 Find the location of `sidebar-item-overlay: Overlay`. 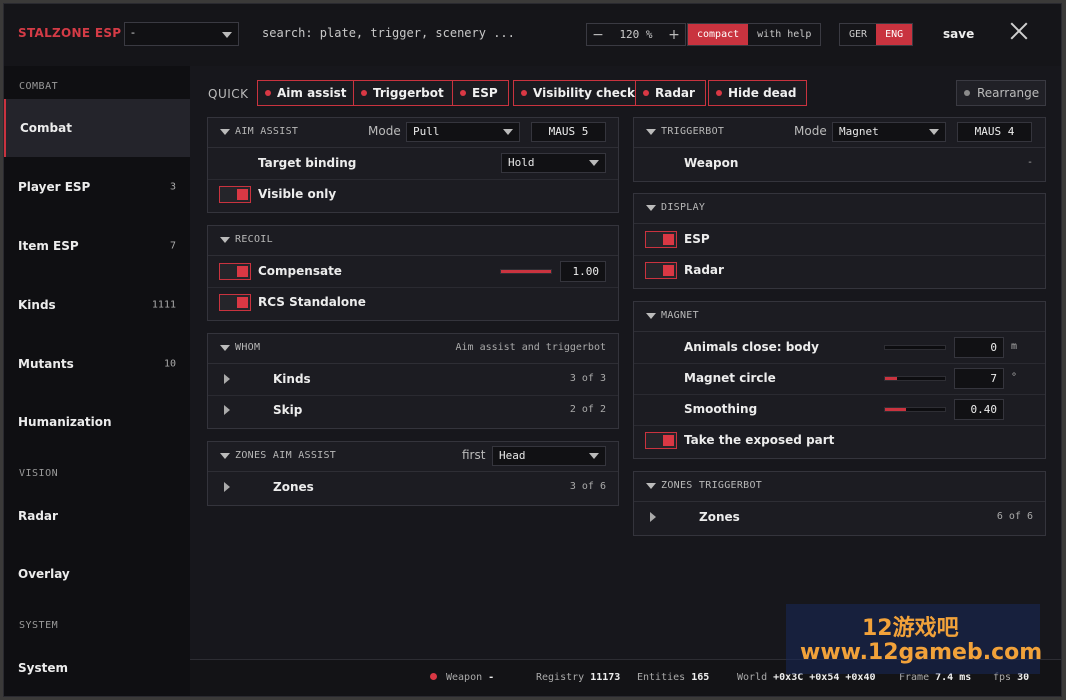

sidebar-item-overlay: Overlay is located at coordinates (97, 574).